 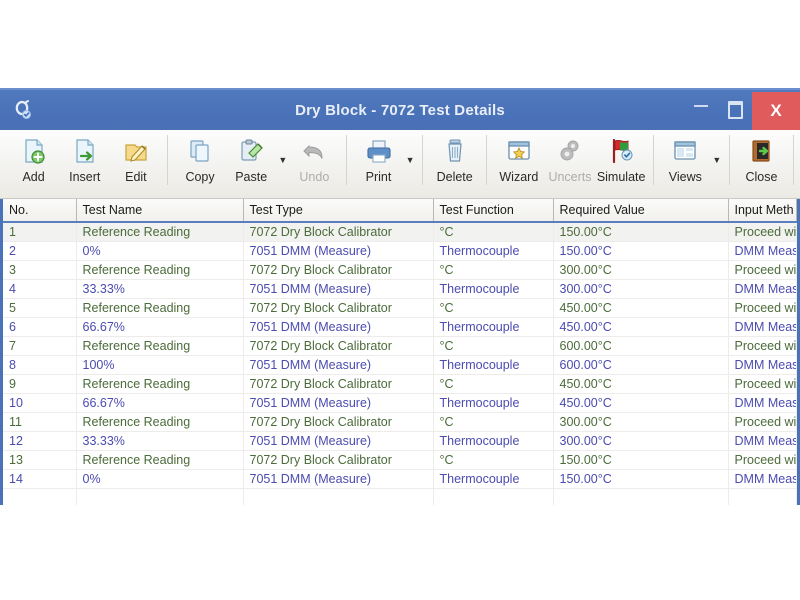 What do you see at coordinates (641, 479) in the screenshot?
I see `cell-required-value: 150.00°C` at bounding box center [641, 479].